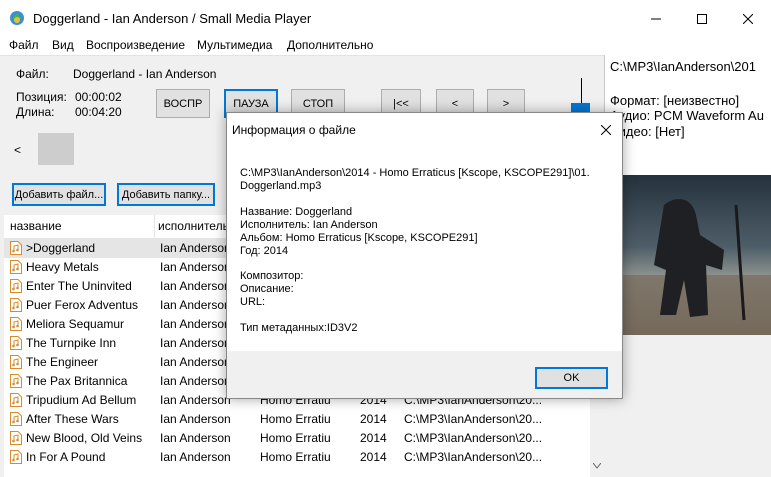 The height and width of the screenshot is (477, 771). I want to click on dialog-footer: OK, so click(424, 374).